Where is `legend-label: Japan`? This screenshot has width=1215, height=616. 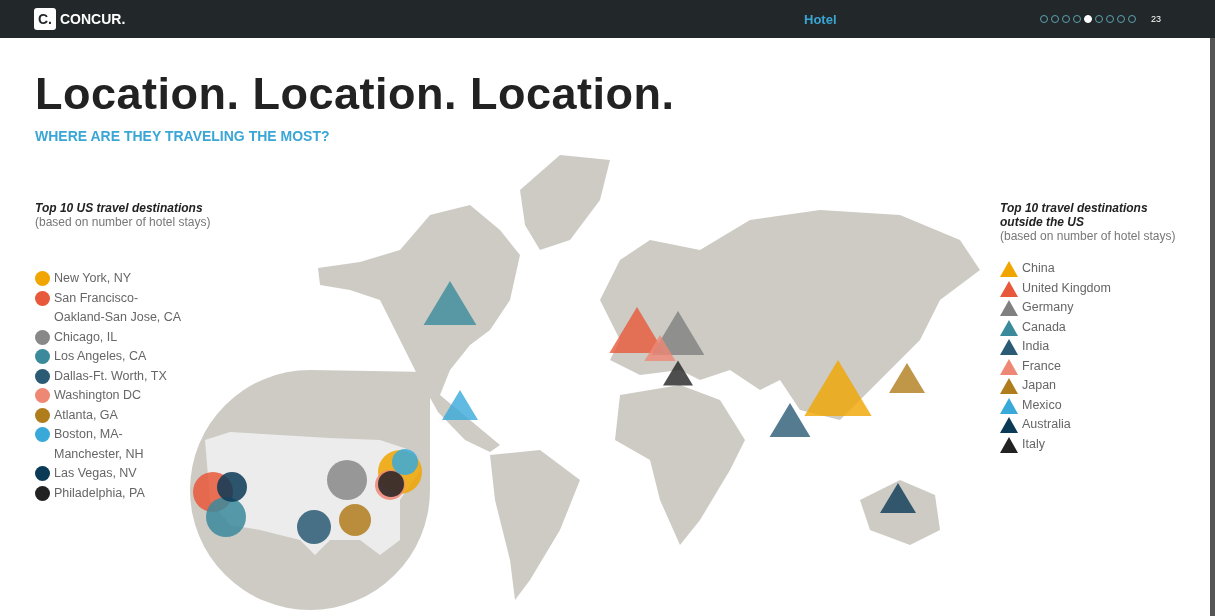 legend-label: Japan is located at coordinates (1039, 385).